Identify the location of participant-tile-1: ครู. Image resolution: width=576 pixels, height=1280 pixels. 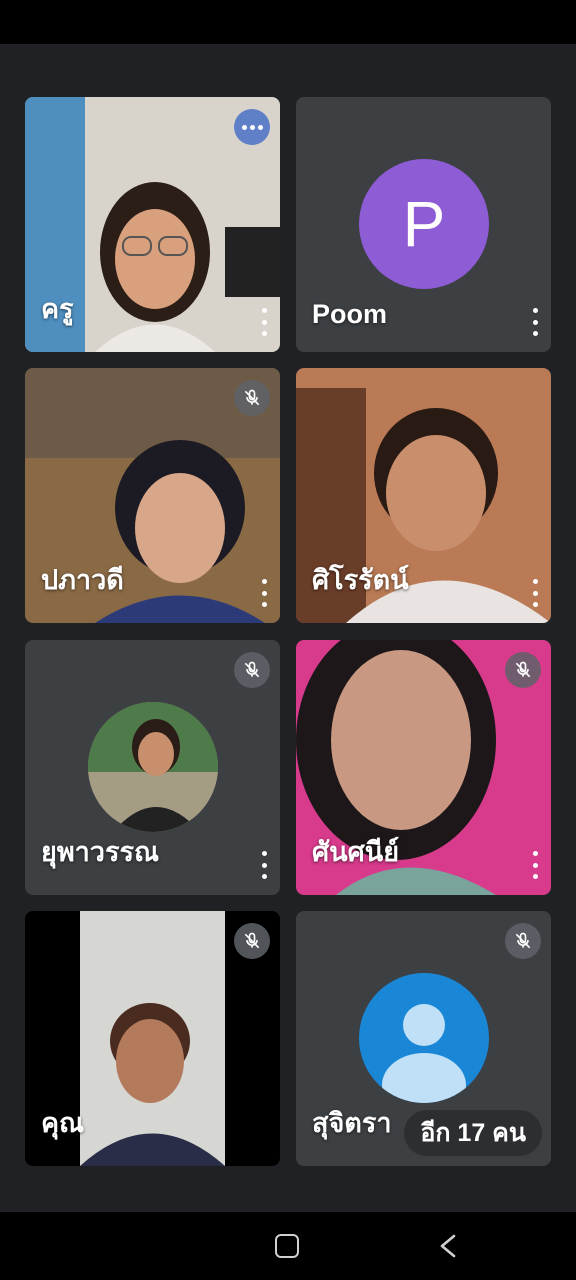
(152, 224).